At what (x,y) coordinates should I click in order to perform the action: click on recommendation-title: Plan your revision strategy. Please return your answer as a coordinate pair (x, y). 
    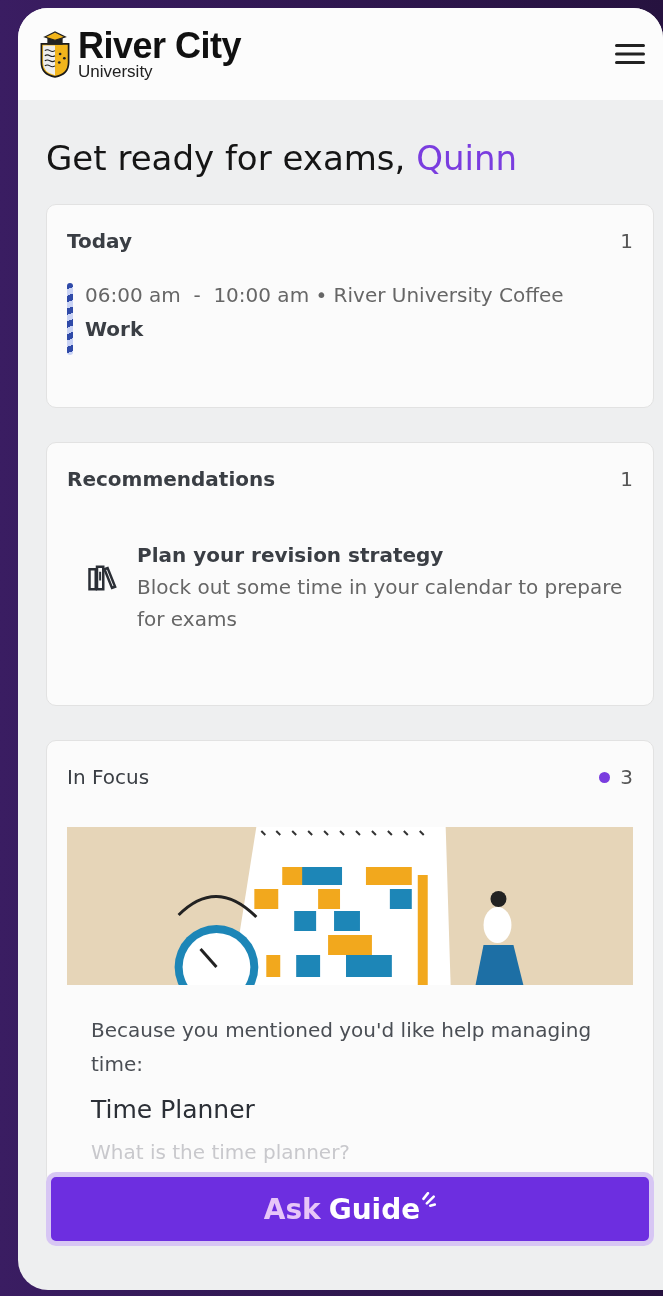
    Looking at the image, I should click on (385, 555).